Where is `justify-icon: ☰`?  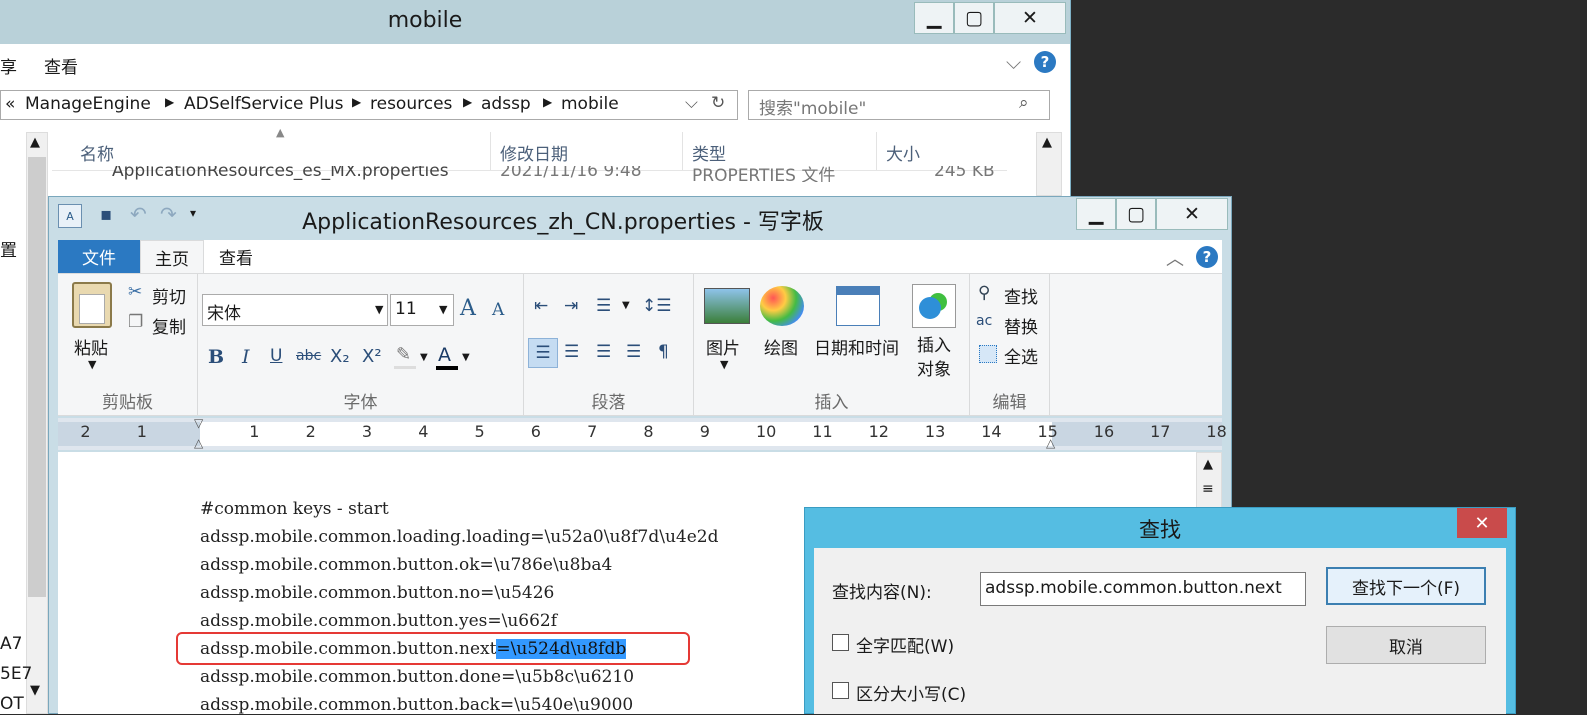
justify-icon: ☰ is located at coordinates (633, 352).